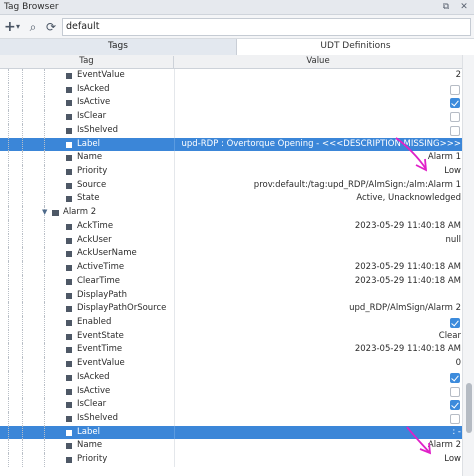 The width and height of the screenshot is (474, 476). What do you see at coordinates (92, 171) in the screenshot?
I see `tag-name: Priority` at bounding box center [92, 171].